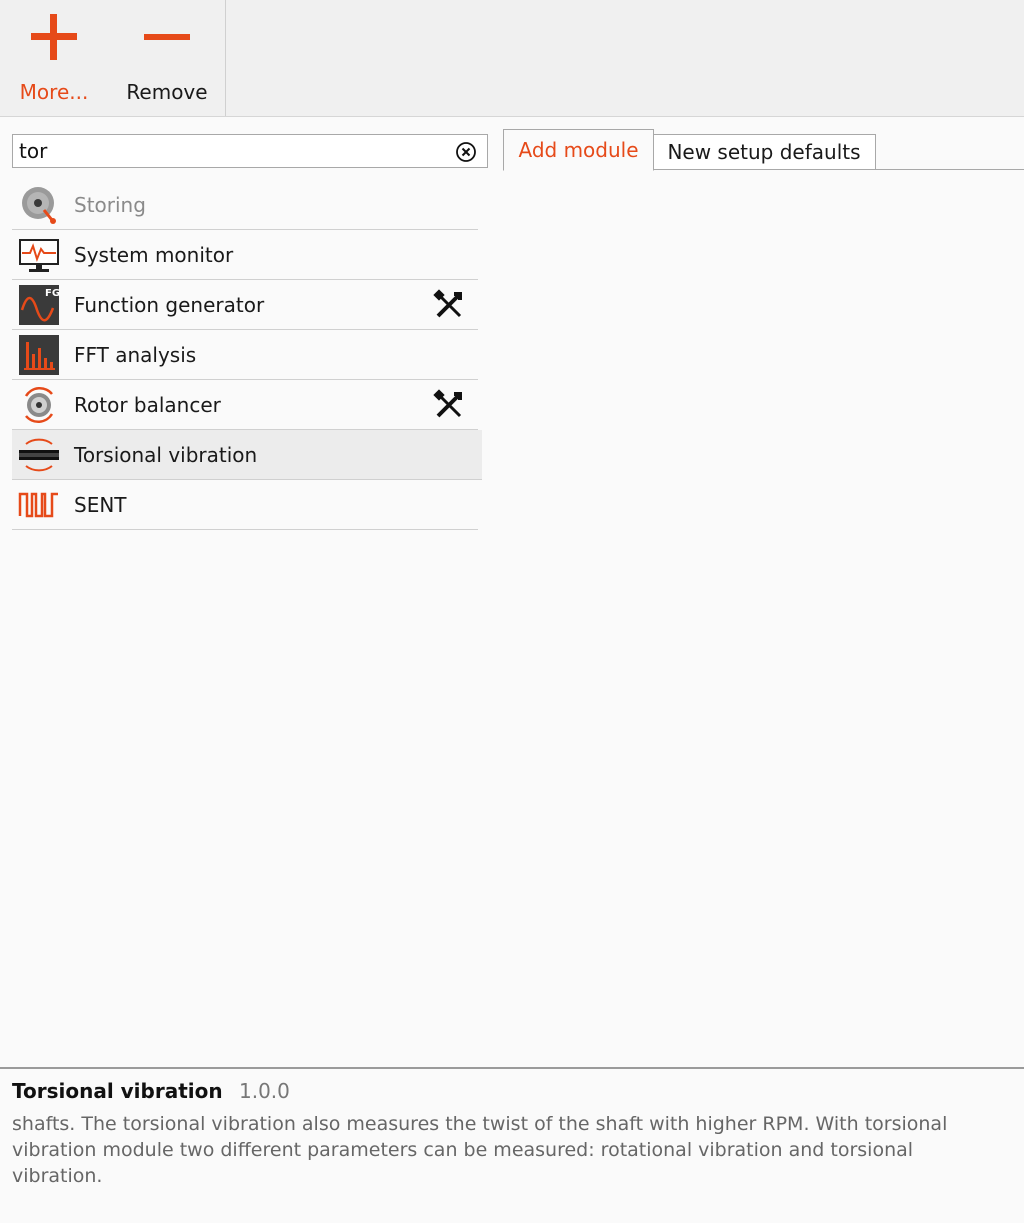 The image size is (1024, 1223). Describe the element at coordinates (147, 404) in the screenshot. I see `list-item-label: Rotor balancer` at that location.